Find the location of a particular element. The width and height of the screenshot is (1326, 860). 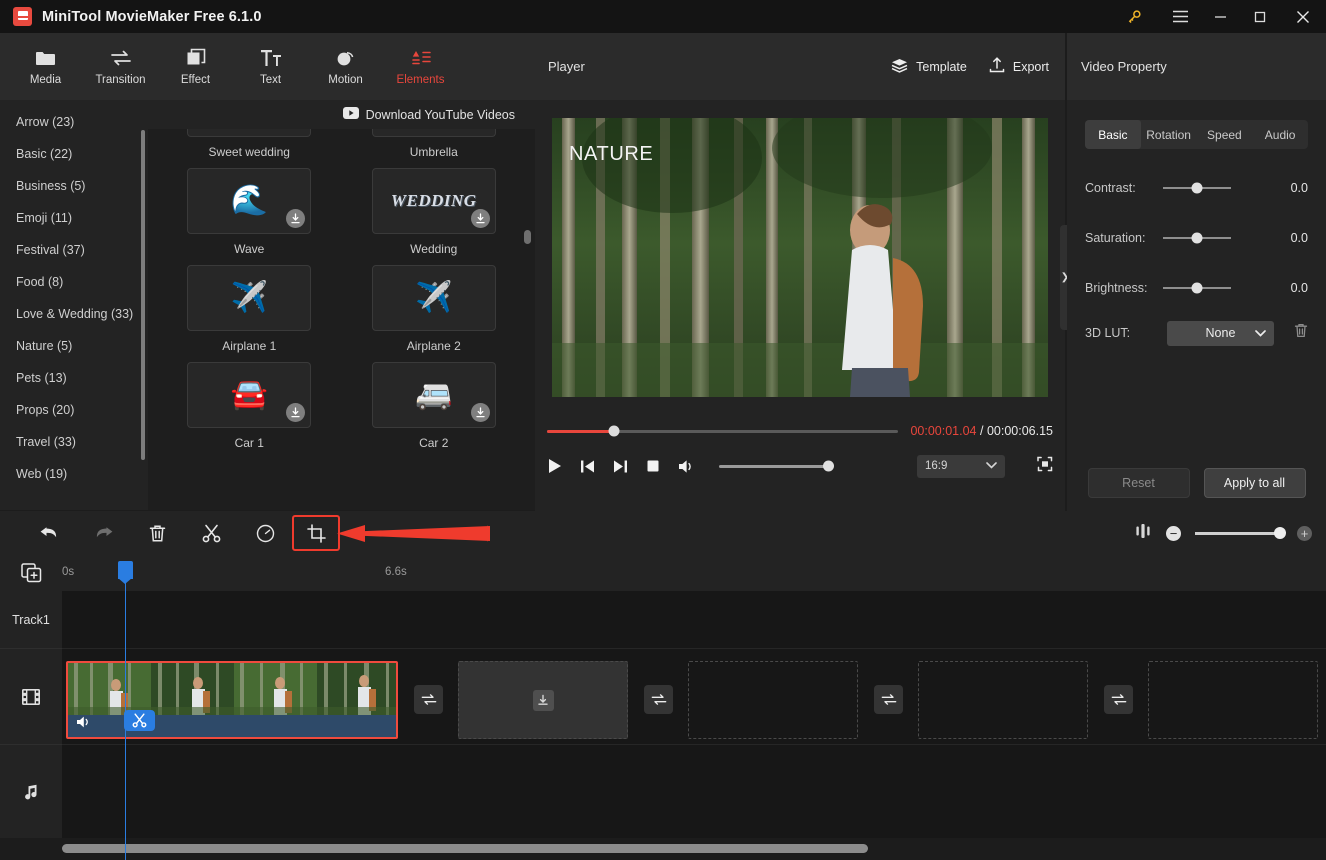

zoom-in-button: + is located at coordinates (1304, 533).